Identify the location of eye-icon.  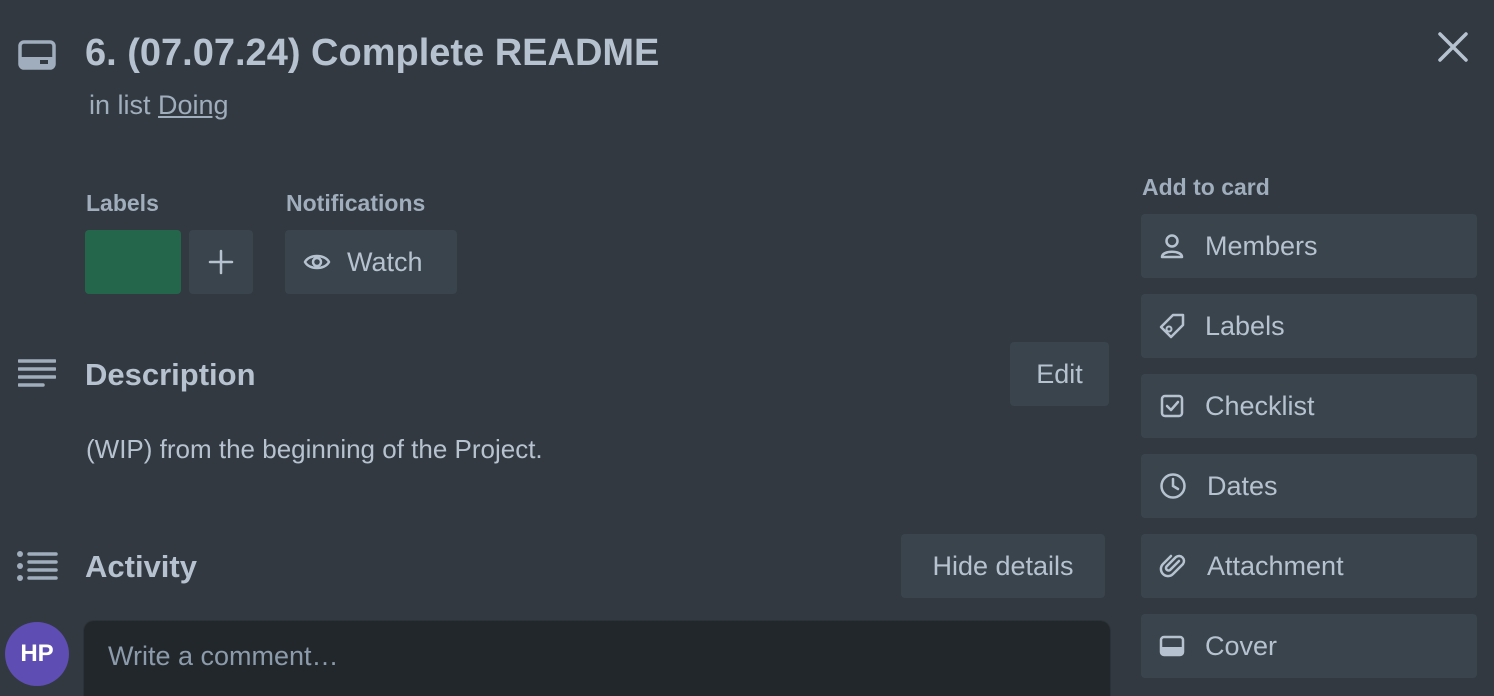
(317, 262).